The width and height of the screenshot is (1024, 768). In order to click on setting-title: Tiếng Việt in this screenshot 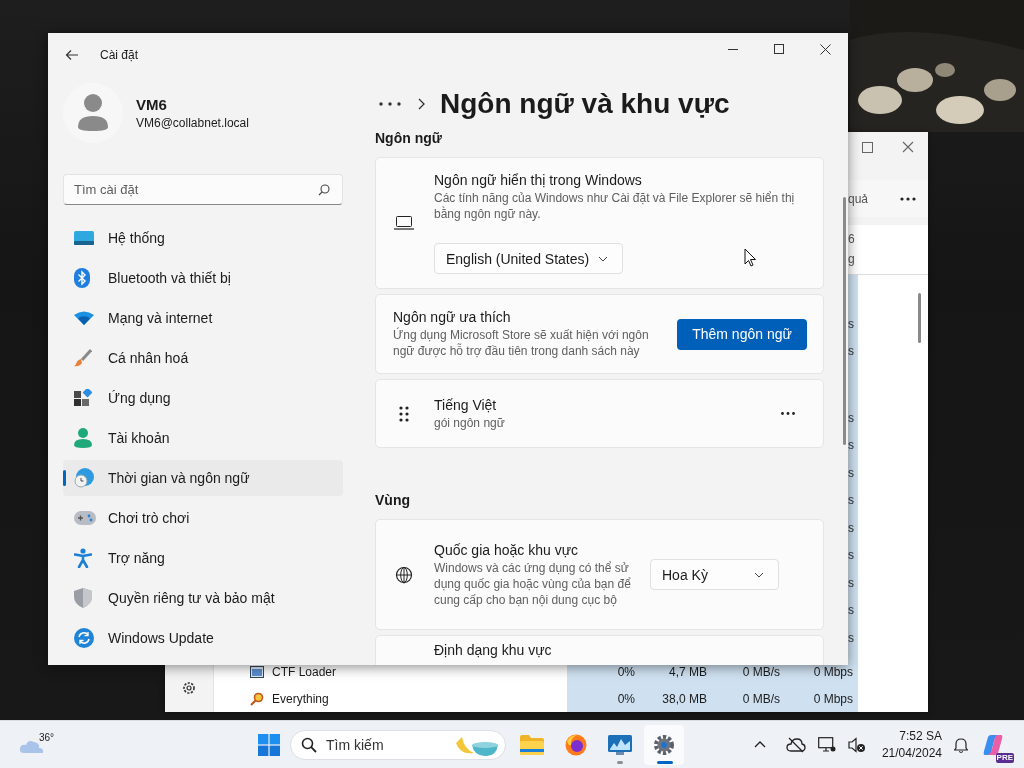, I will do `click(466, 404)`.